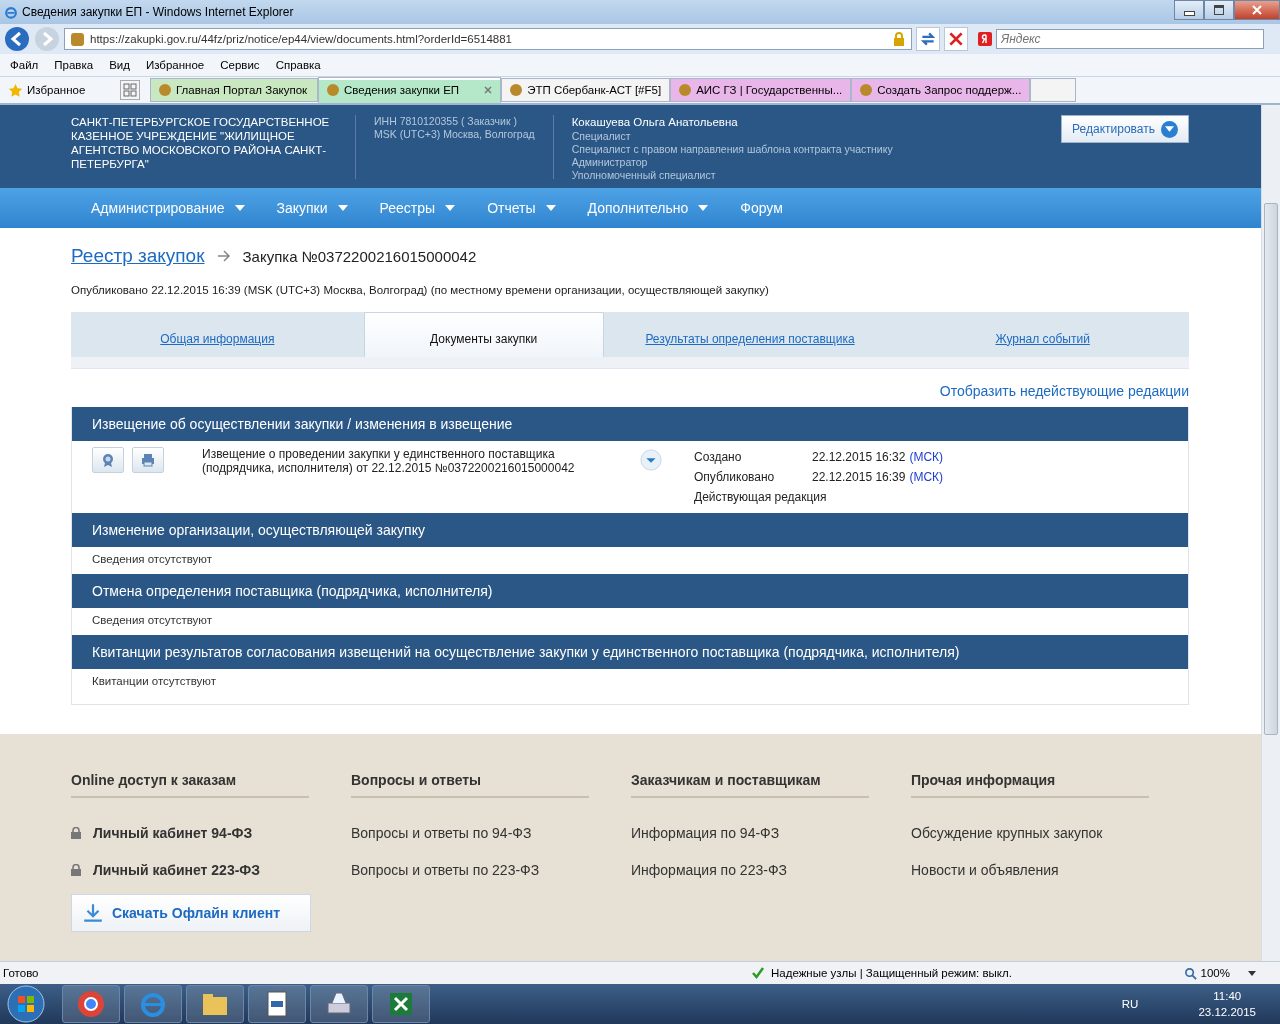 Image resolution: width=1280 pixels, height=1024 pixels. I want to click on meta-label: Создано, so click(718, 457).